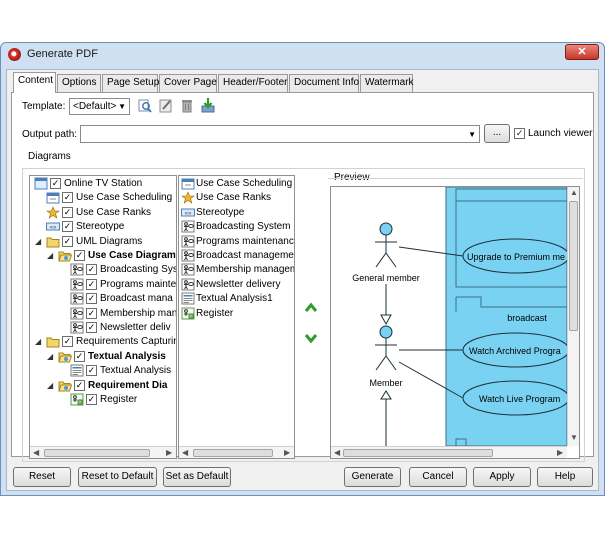 The height and width of the screenshot is (540, 605). What do you see at coordinates (103, 400) in the screenshot?
I see `tree-item: ✓ Register` at bounding box center [103, 400].